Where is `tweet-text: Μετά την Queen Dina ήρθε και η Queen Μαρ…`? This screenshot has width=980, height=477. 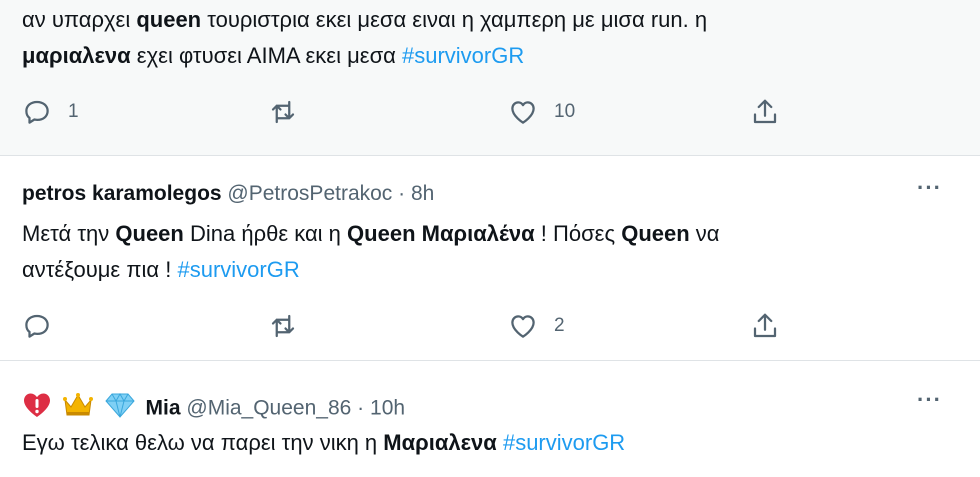
tweet-text: Μετά την Queen Dina ήρθε και η Queen Μαρ… is located at coordinates (487, 252).